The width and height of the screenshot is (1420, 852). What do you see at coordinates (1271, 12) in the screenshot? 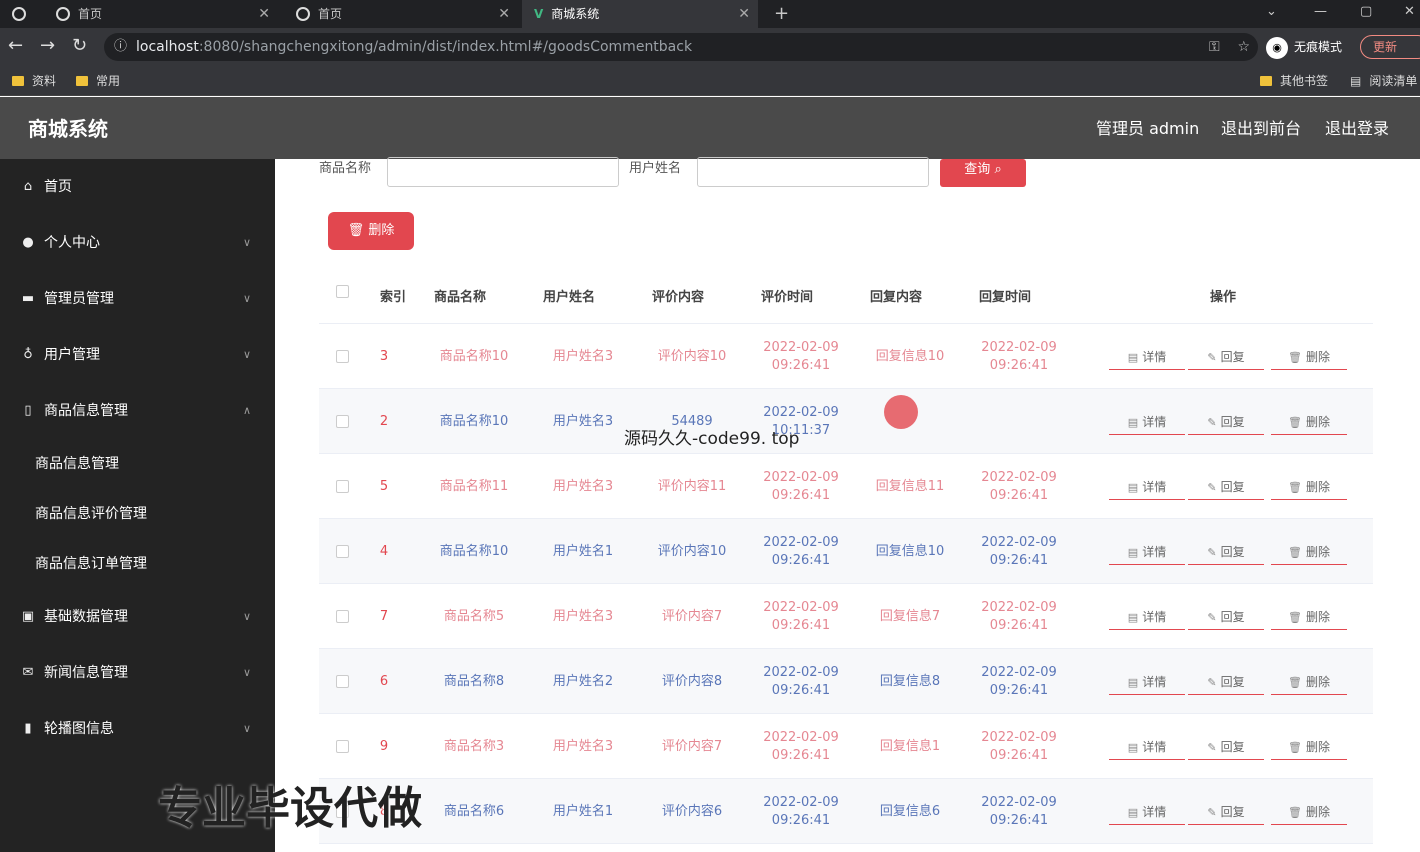
I see `tab-search-icon: ⌄` at bounding box center [1271, 12].